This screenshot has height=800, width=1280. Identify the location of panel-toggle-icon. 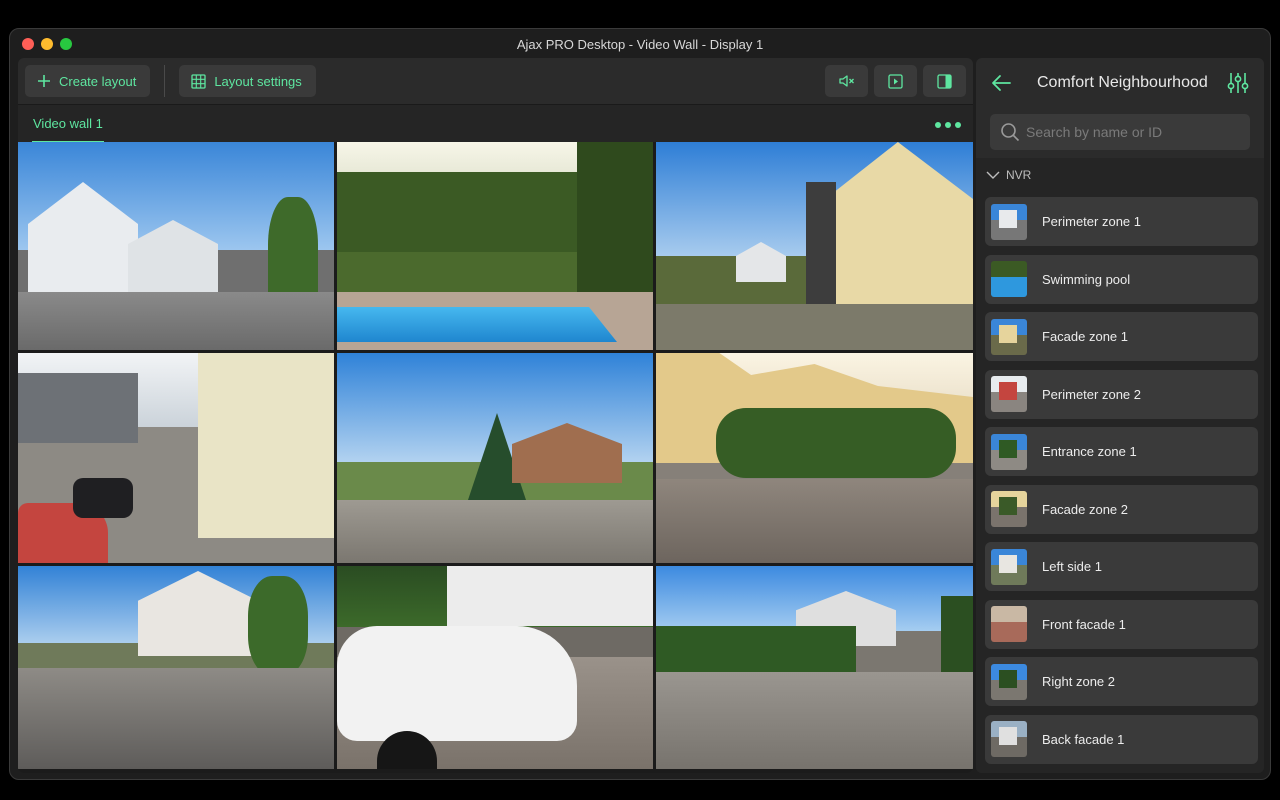
(944, 81).